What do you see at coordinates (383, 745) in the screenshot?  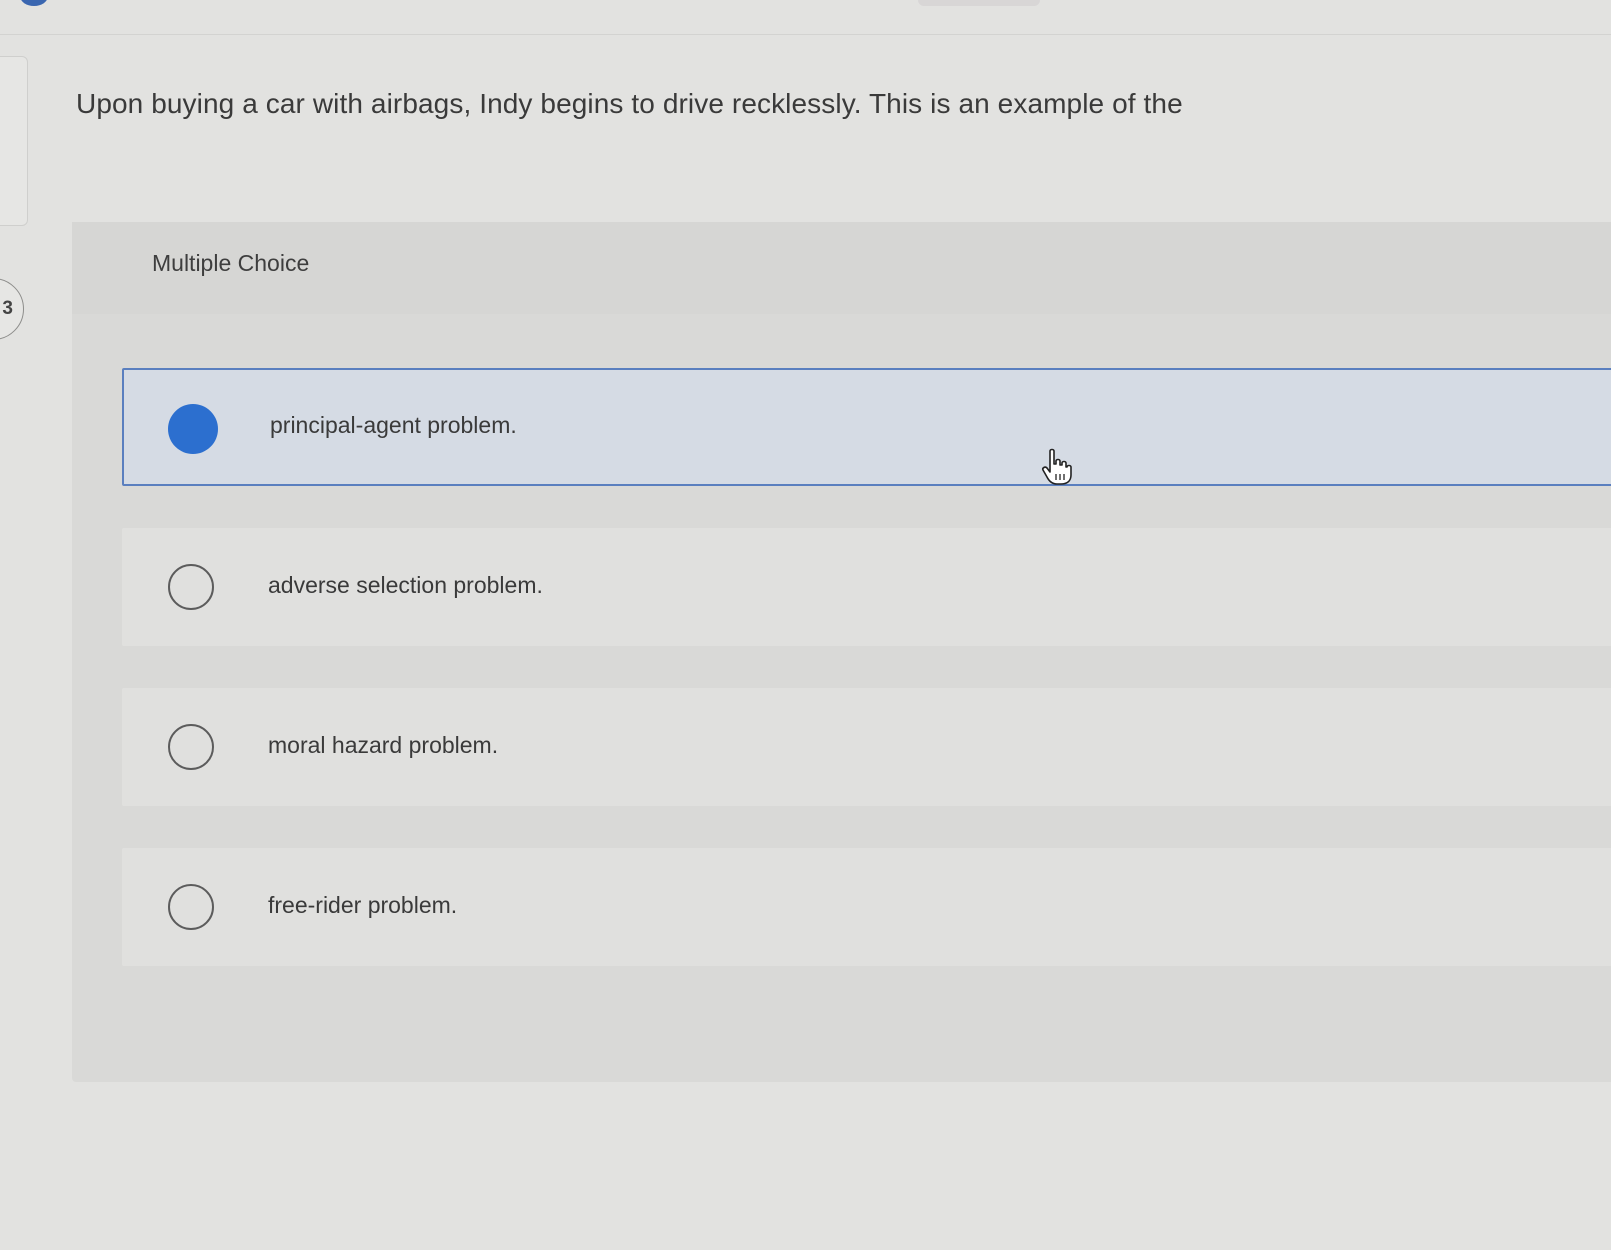 I see `answer-option-label: moral hazard problem.` at bounding box center [383, 745].